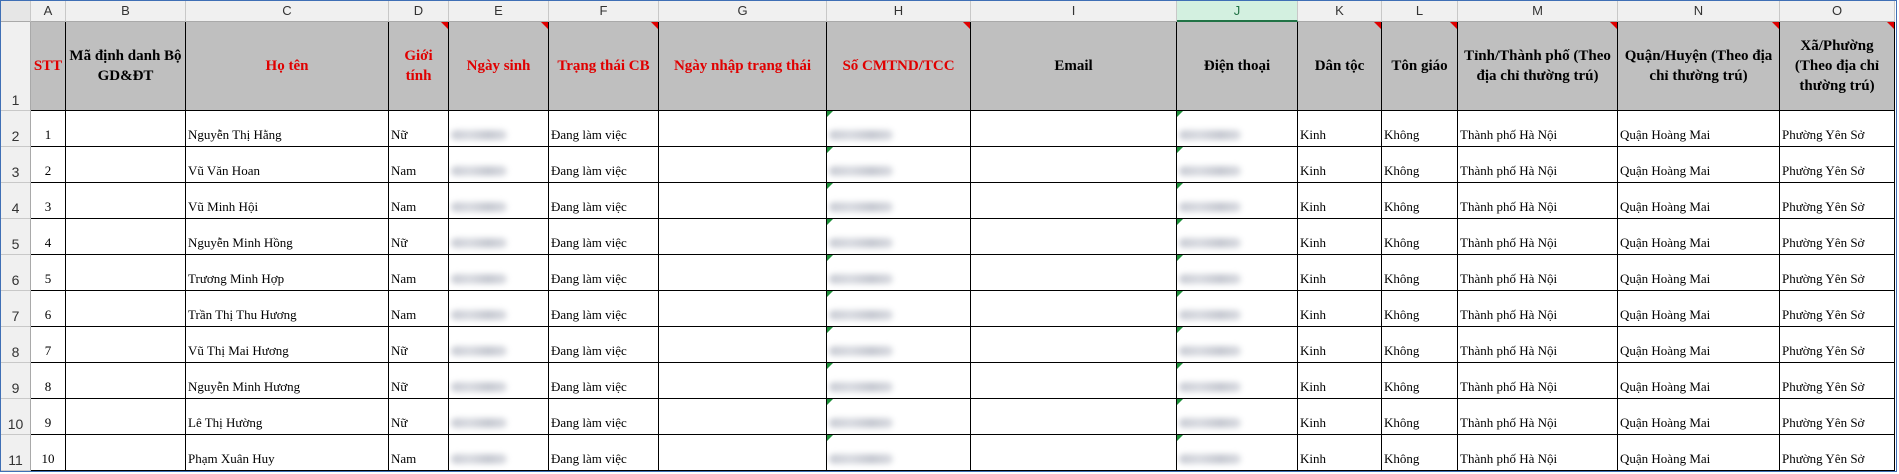 This screenshot has height=474, width=1899. Describe the element at coordinates (419, 417) in the screenshot. I see `cell-d10: Nữ` at that location.